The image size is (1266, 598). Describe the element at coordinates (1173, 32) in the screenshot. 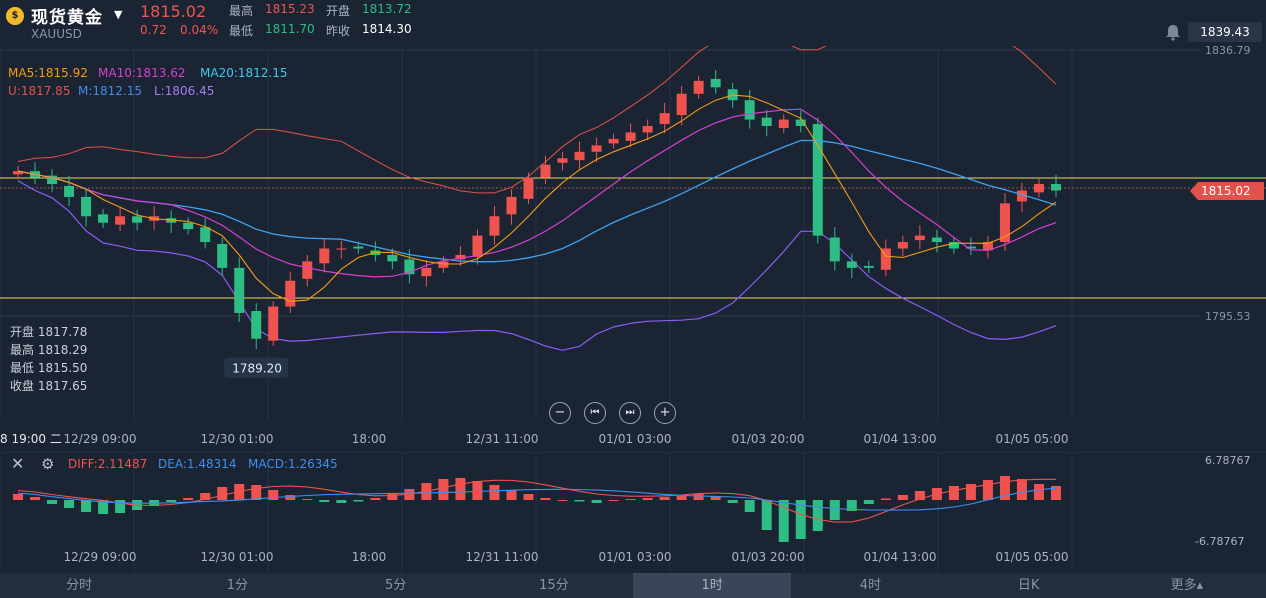

I see `bell-icon` at that location.